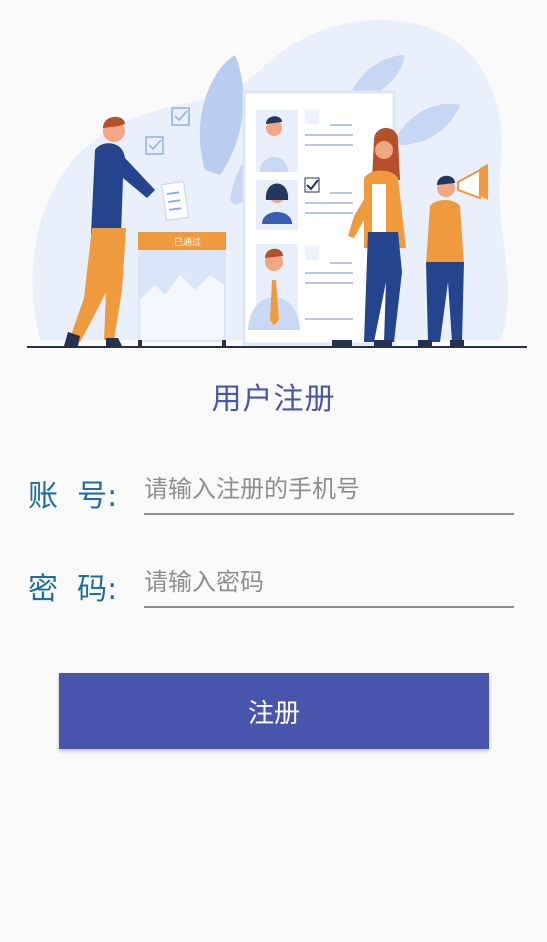 Image resolution: width=547 pixels, height=942 pixels. I want to click on account-input, so click(329, 490).